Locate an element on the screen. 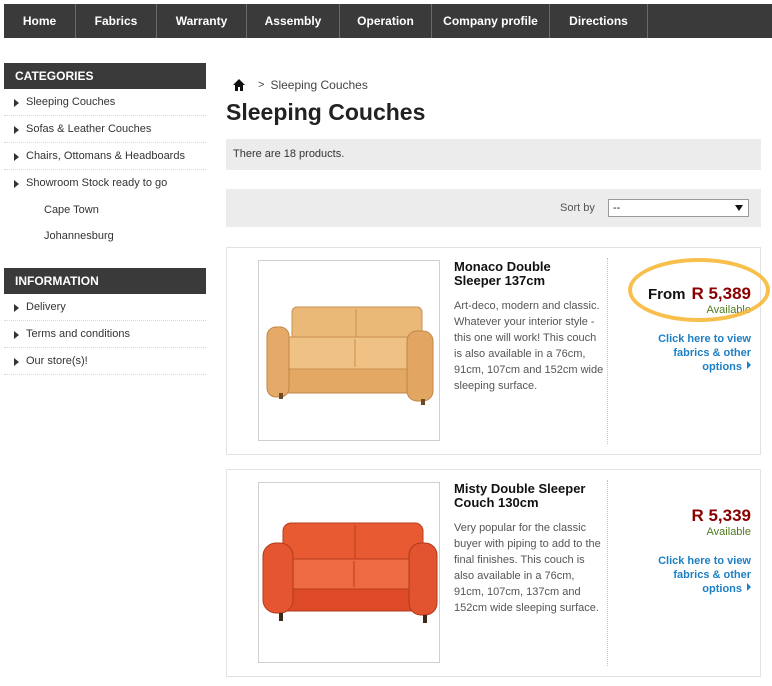  sidebar-item-sofas-leather: Sofas & Leather Couches is located at coordinates (105, 129).